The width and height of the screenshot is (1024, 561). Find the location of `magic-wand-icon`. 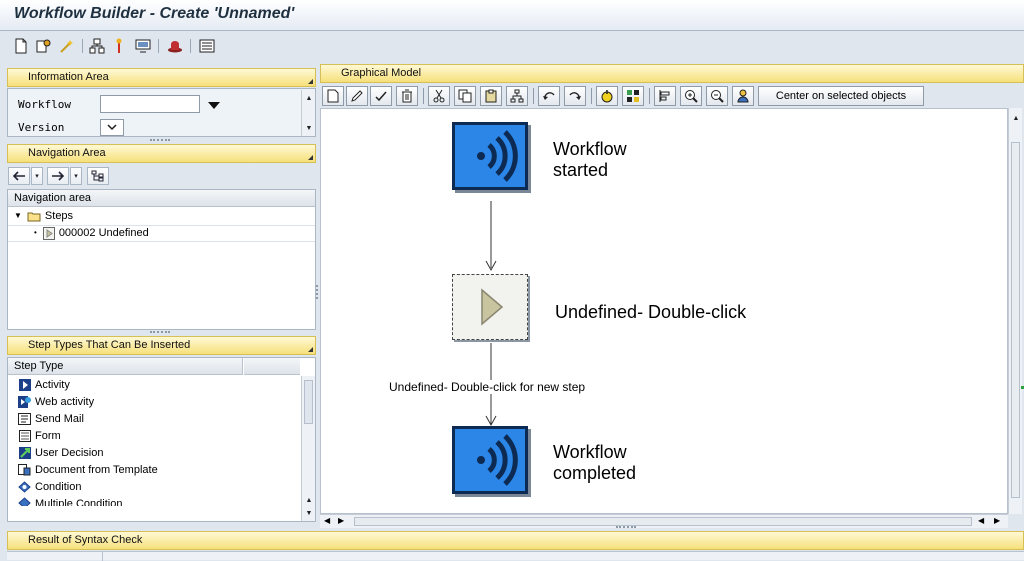

magic-wand-icon is located at coordinates (67, 46).